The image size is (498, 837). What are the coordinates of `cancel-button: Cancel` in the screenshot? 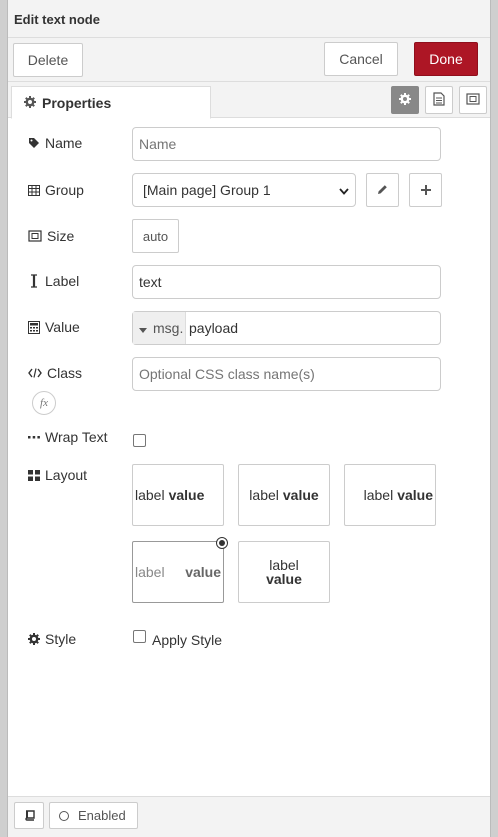 It's located at (361, 59).